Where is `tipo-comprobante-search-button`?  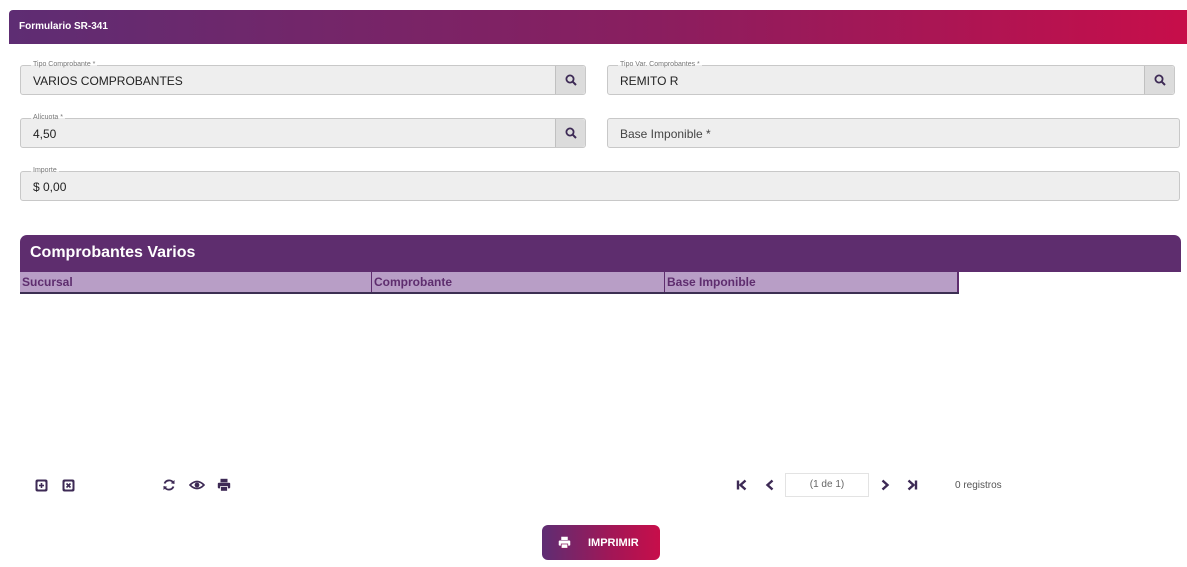
tipo-comprobante-search-button is located at coordinates (570, 80).